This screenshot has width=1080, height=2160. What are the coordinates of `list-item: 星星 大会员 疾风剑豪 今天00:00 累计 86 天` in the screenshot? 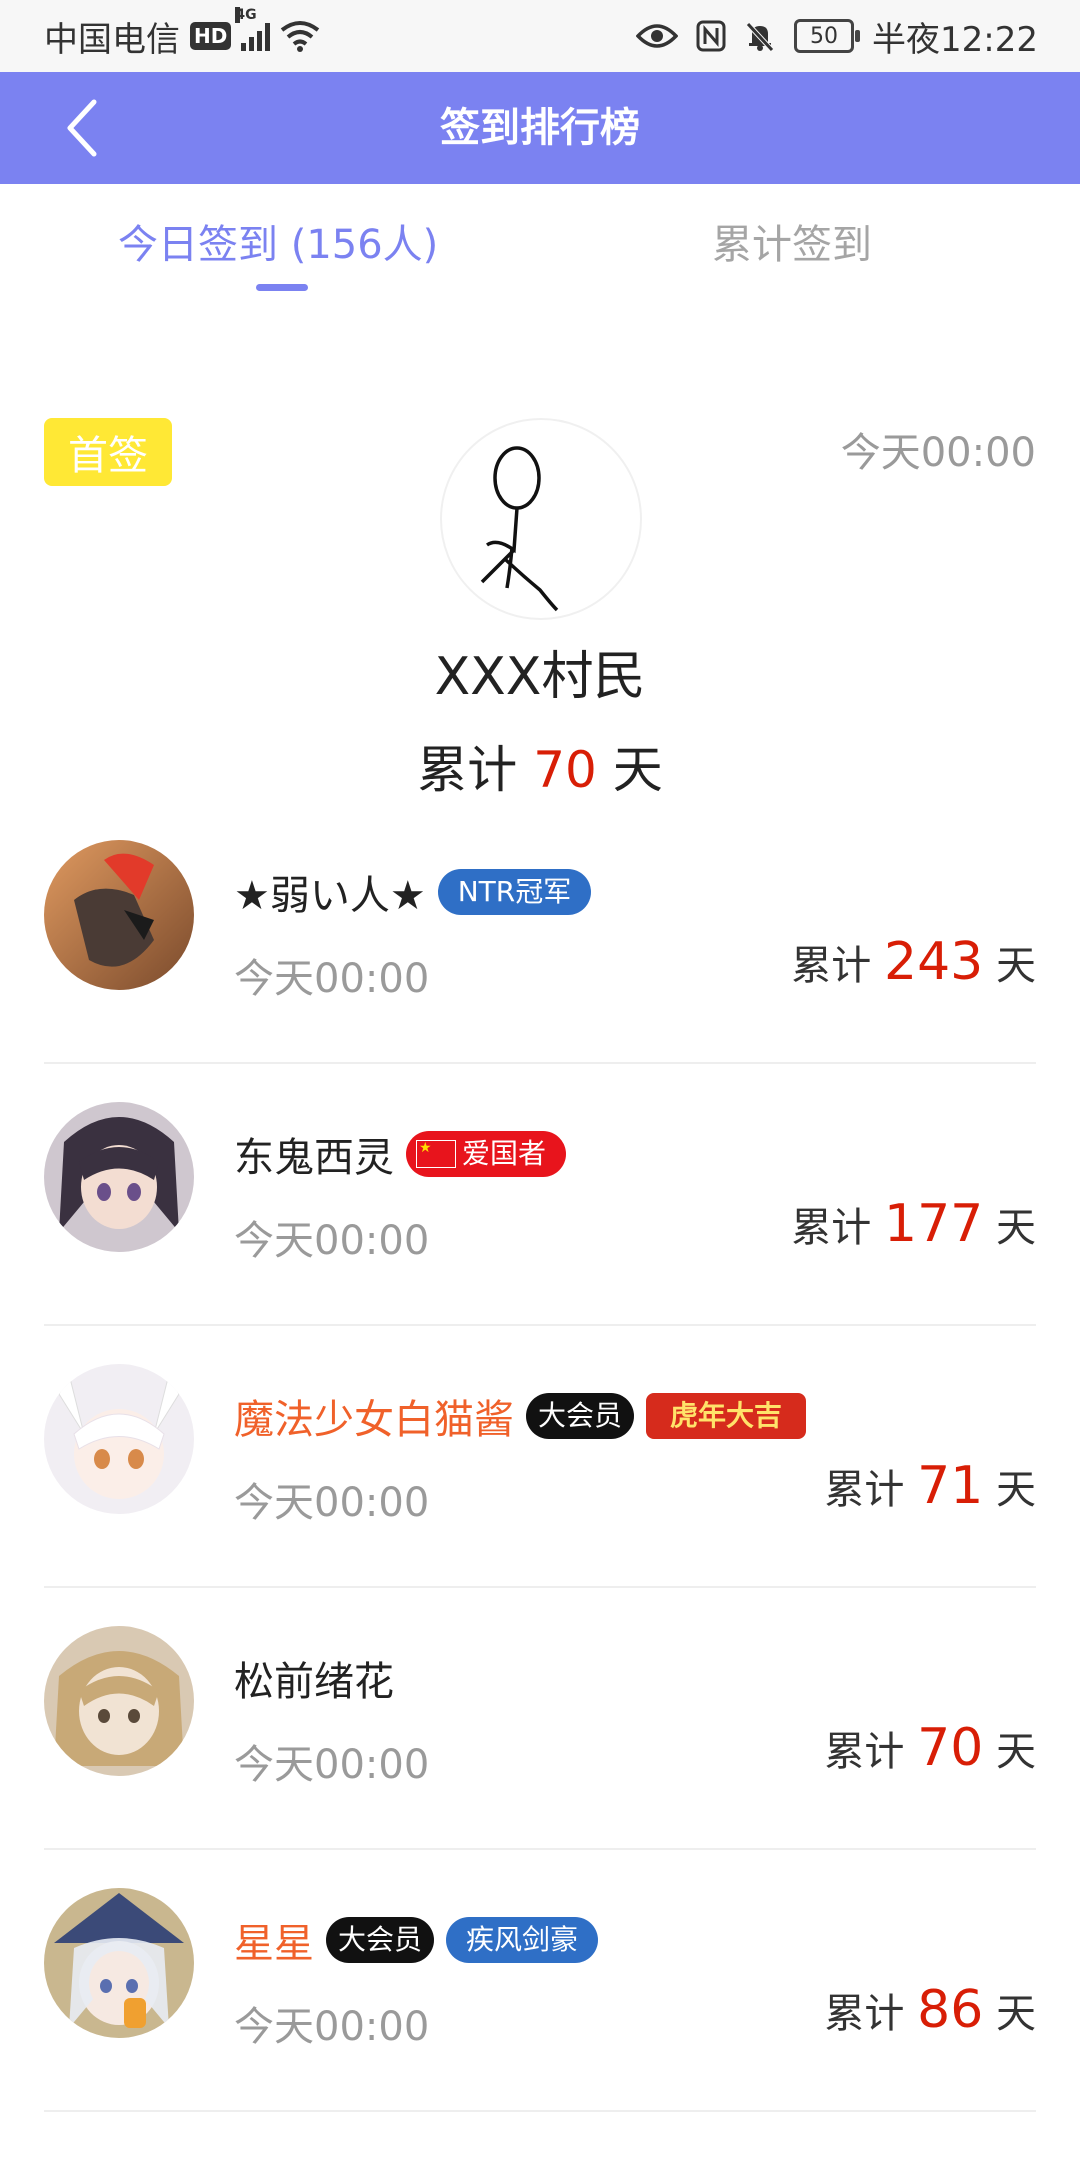 It's located at (540, 1980).